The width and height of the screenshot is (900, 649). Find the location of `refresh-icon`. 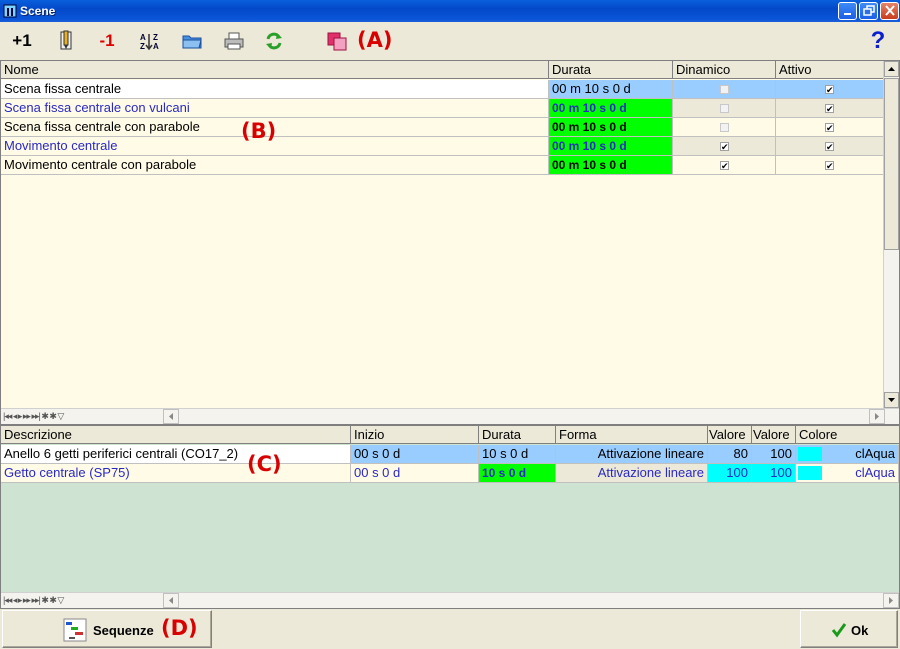

refresh-icon is located at coordinates (274, 41).